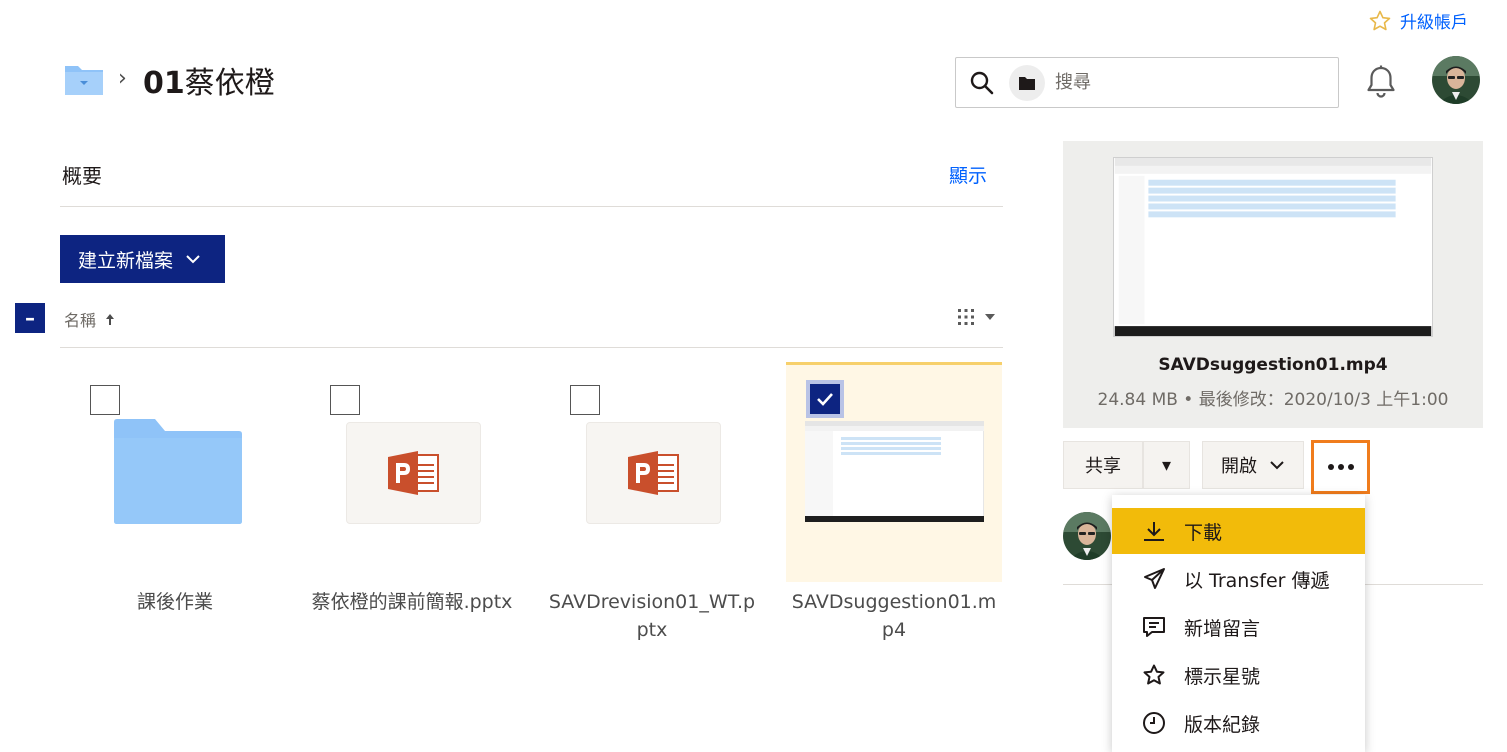 This screenshot has height=752, width=1507. I want to click on open-button: 開啟, so click(1253, 465).